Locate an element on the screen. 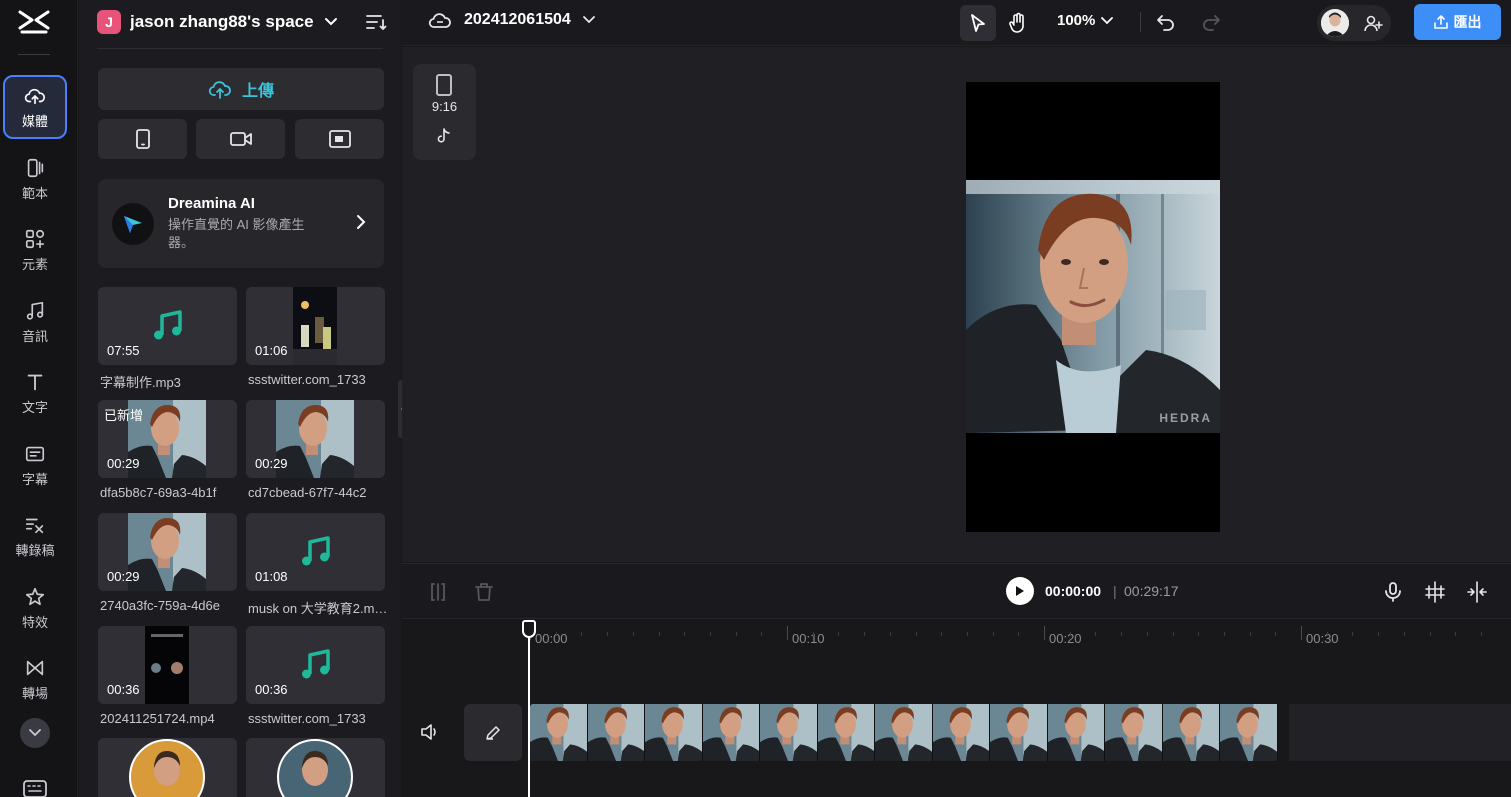 Image resolution: width=1511 pixels, height=797 pixels. workspace-switcher: J jason zhang88's space is located at coordinates (242, 22).